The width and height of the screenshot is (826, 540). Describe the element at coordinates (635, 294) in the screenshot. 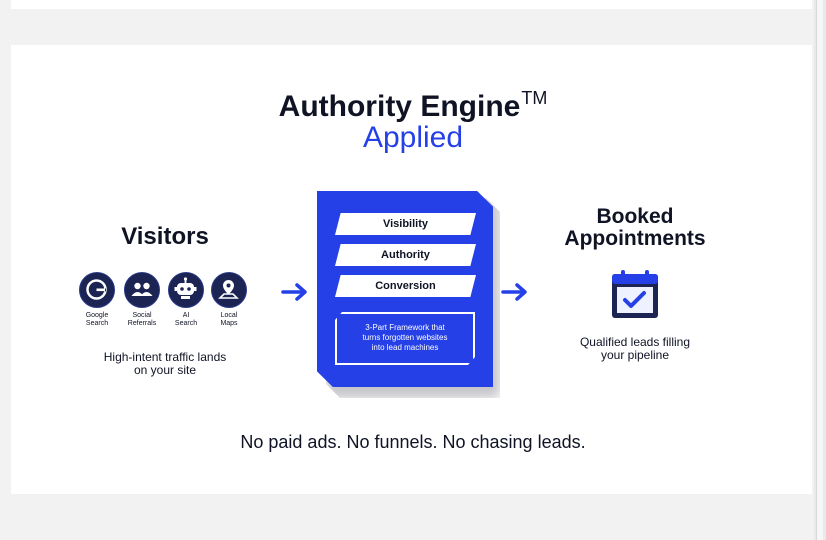

I see `calendar-check-icon` at that location.